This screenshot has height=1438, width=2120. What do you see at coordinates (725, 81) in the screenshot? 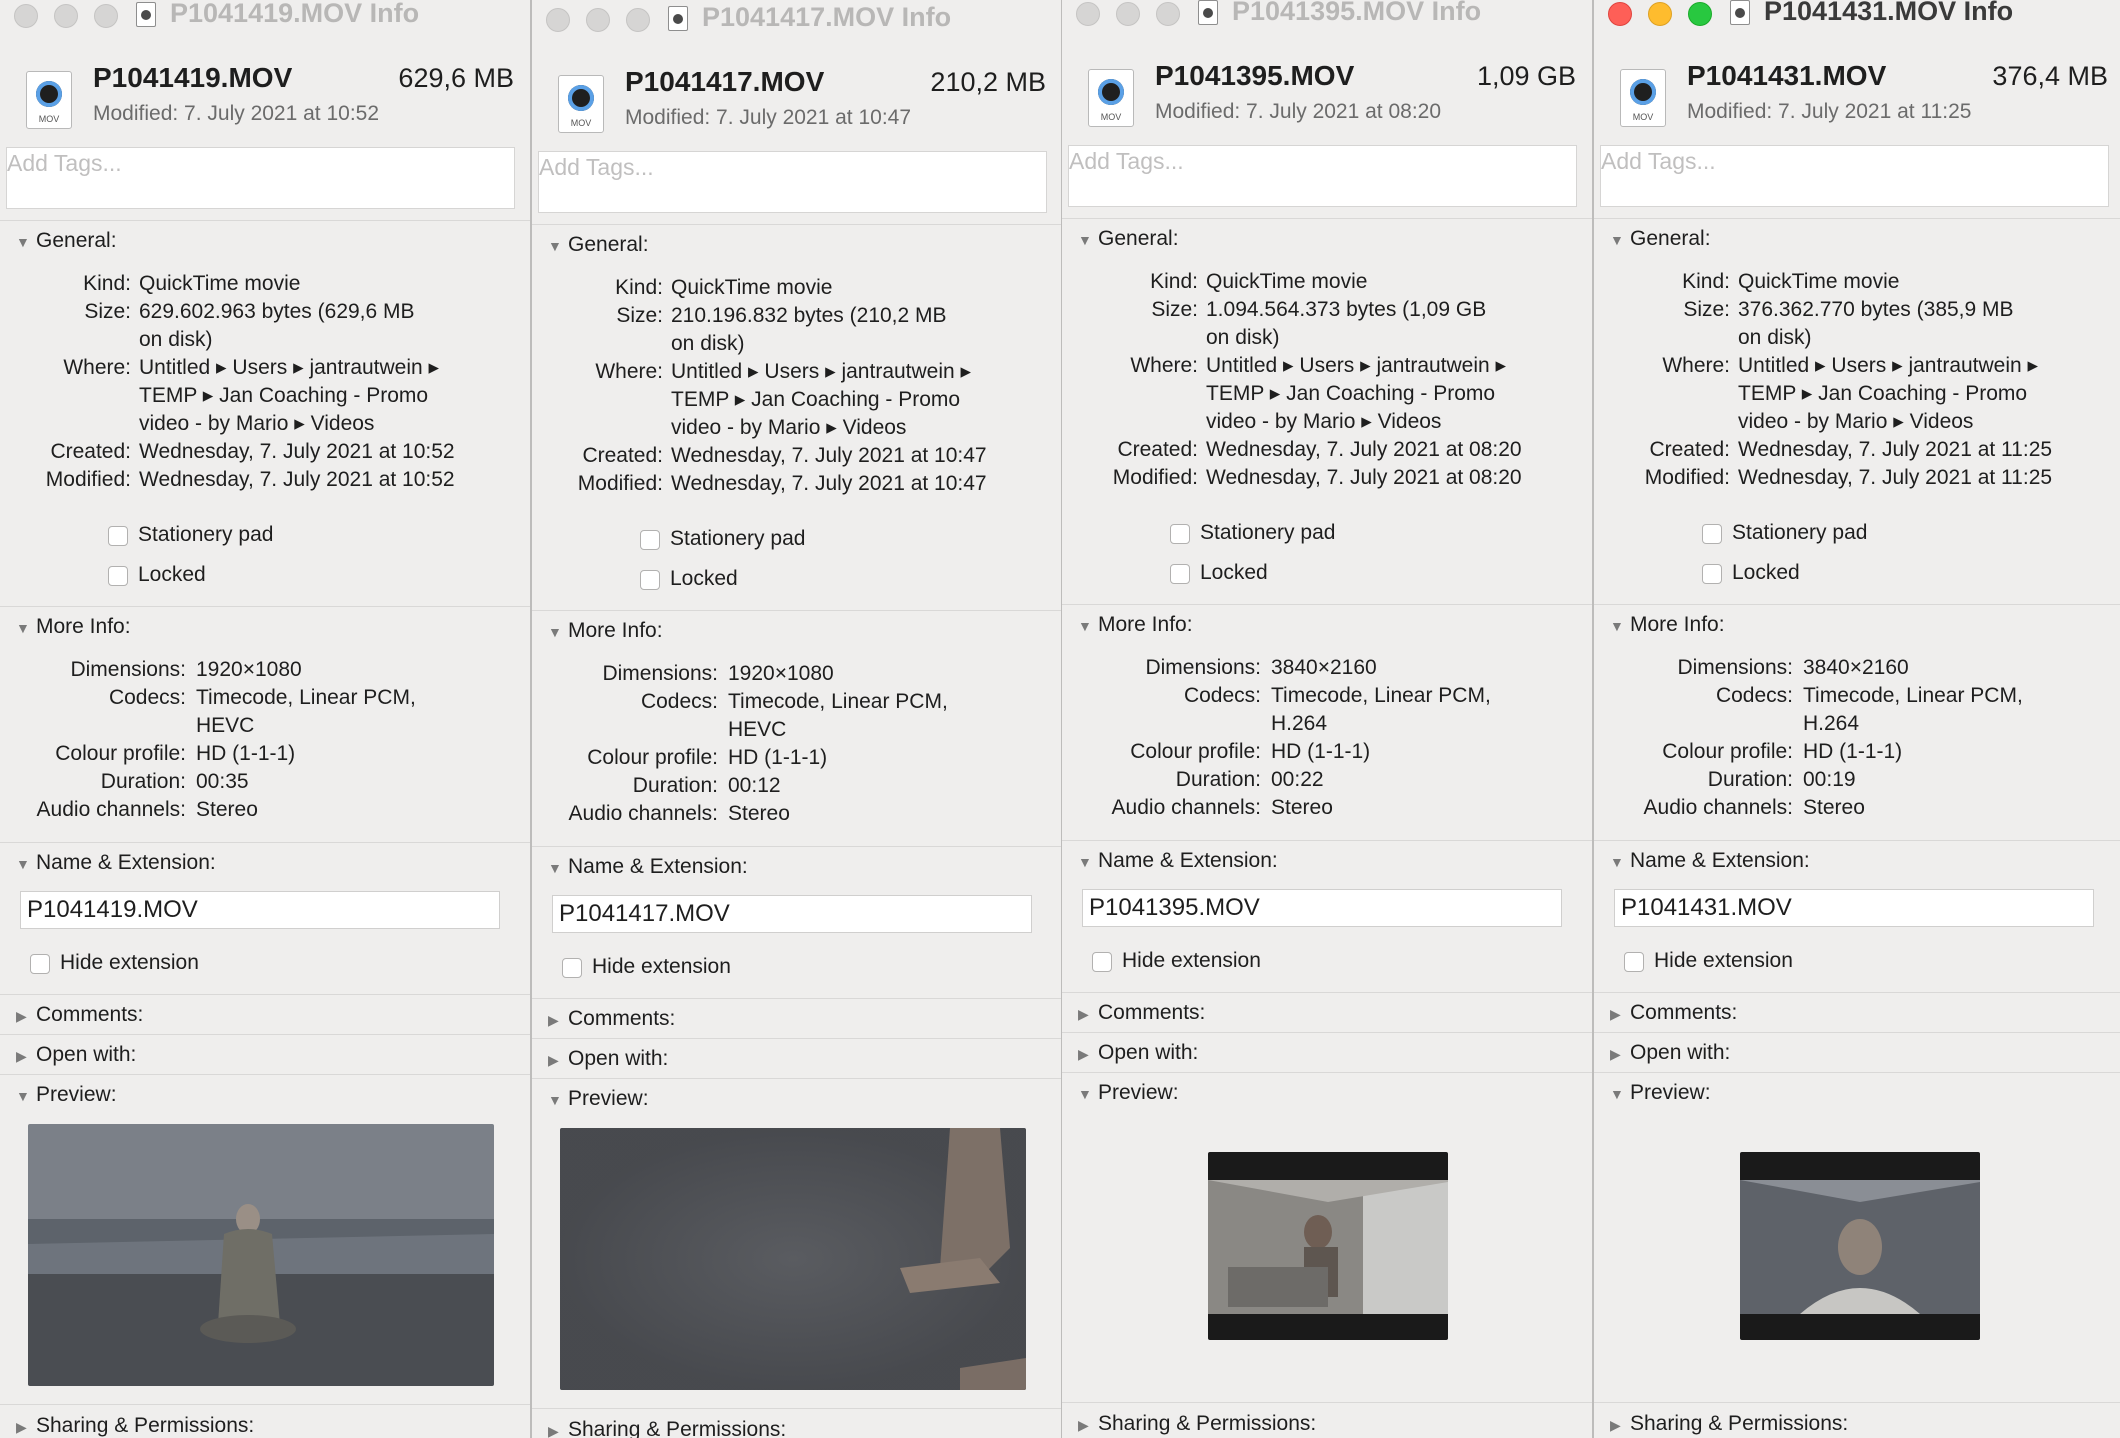
I see `file-name: P1041417.MOV` at bounding box center [725, 81].